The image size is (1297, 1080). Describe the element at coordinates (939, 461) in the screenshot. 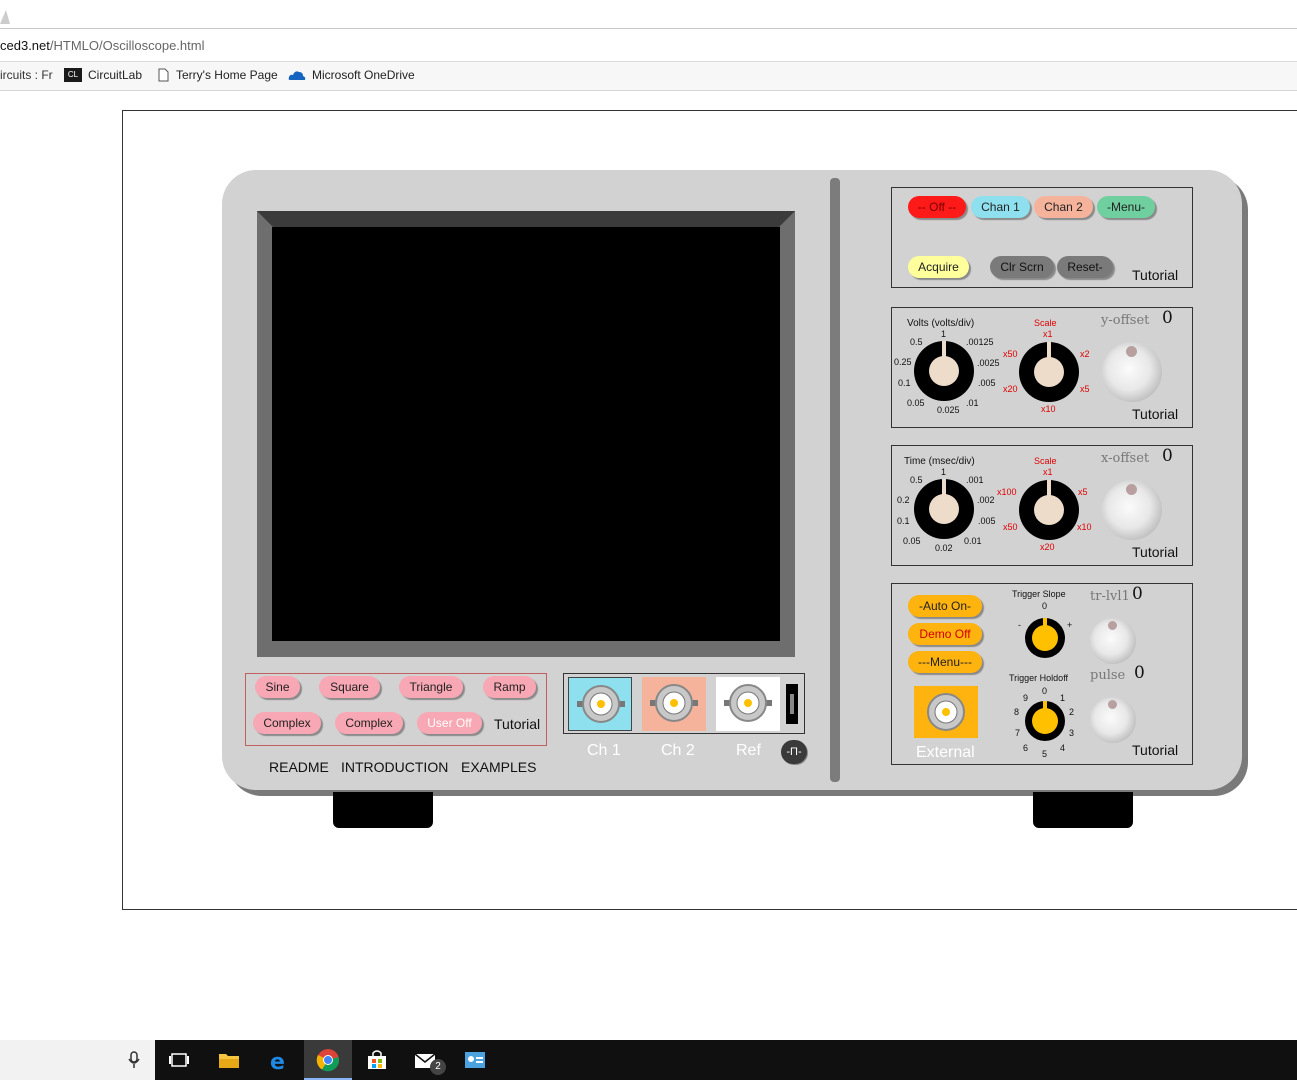

I see `time-title: Time (msec/div)` at that location.